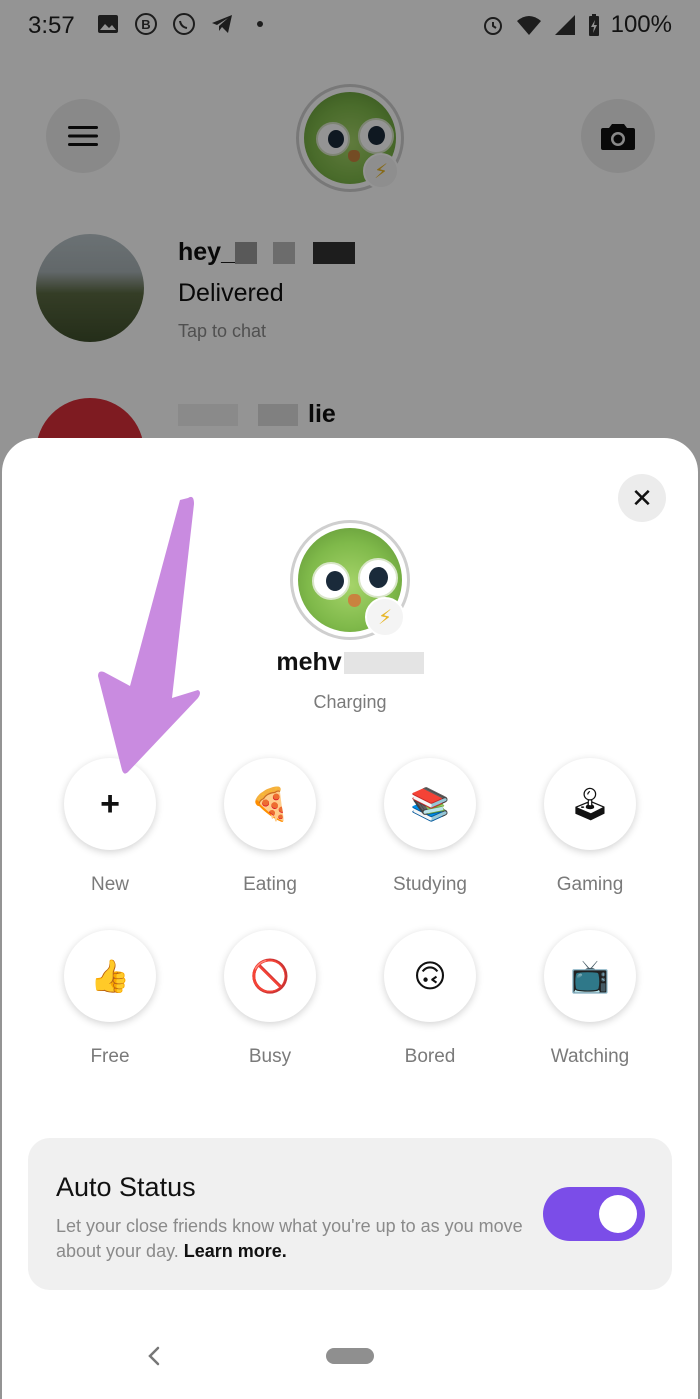 The image size is (700, 1399). I want to click on status-free: 👍 Free, so click(110, 999).